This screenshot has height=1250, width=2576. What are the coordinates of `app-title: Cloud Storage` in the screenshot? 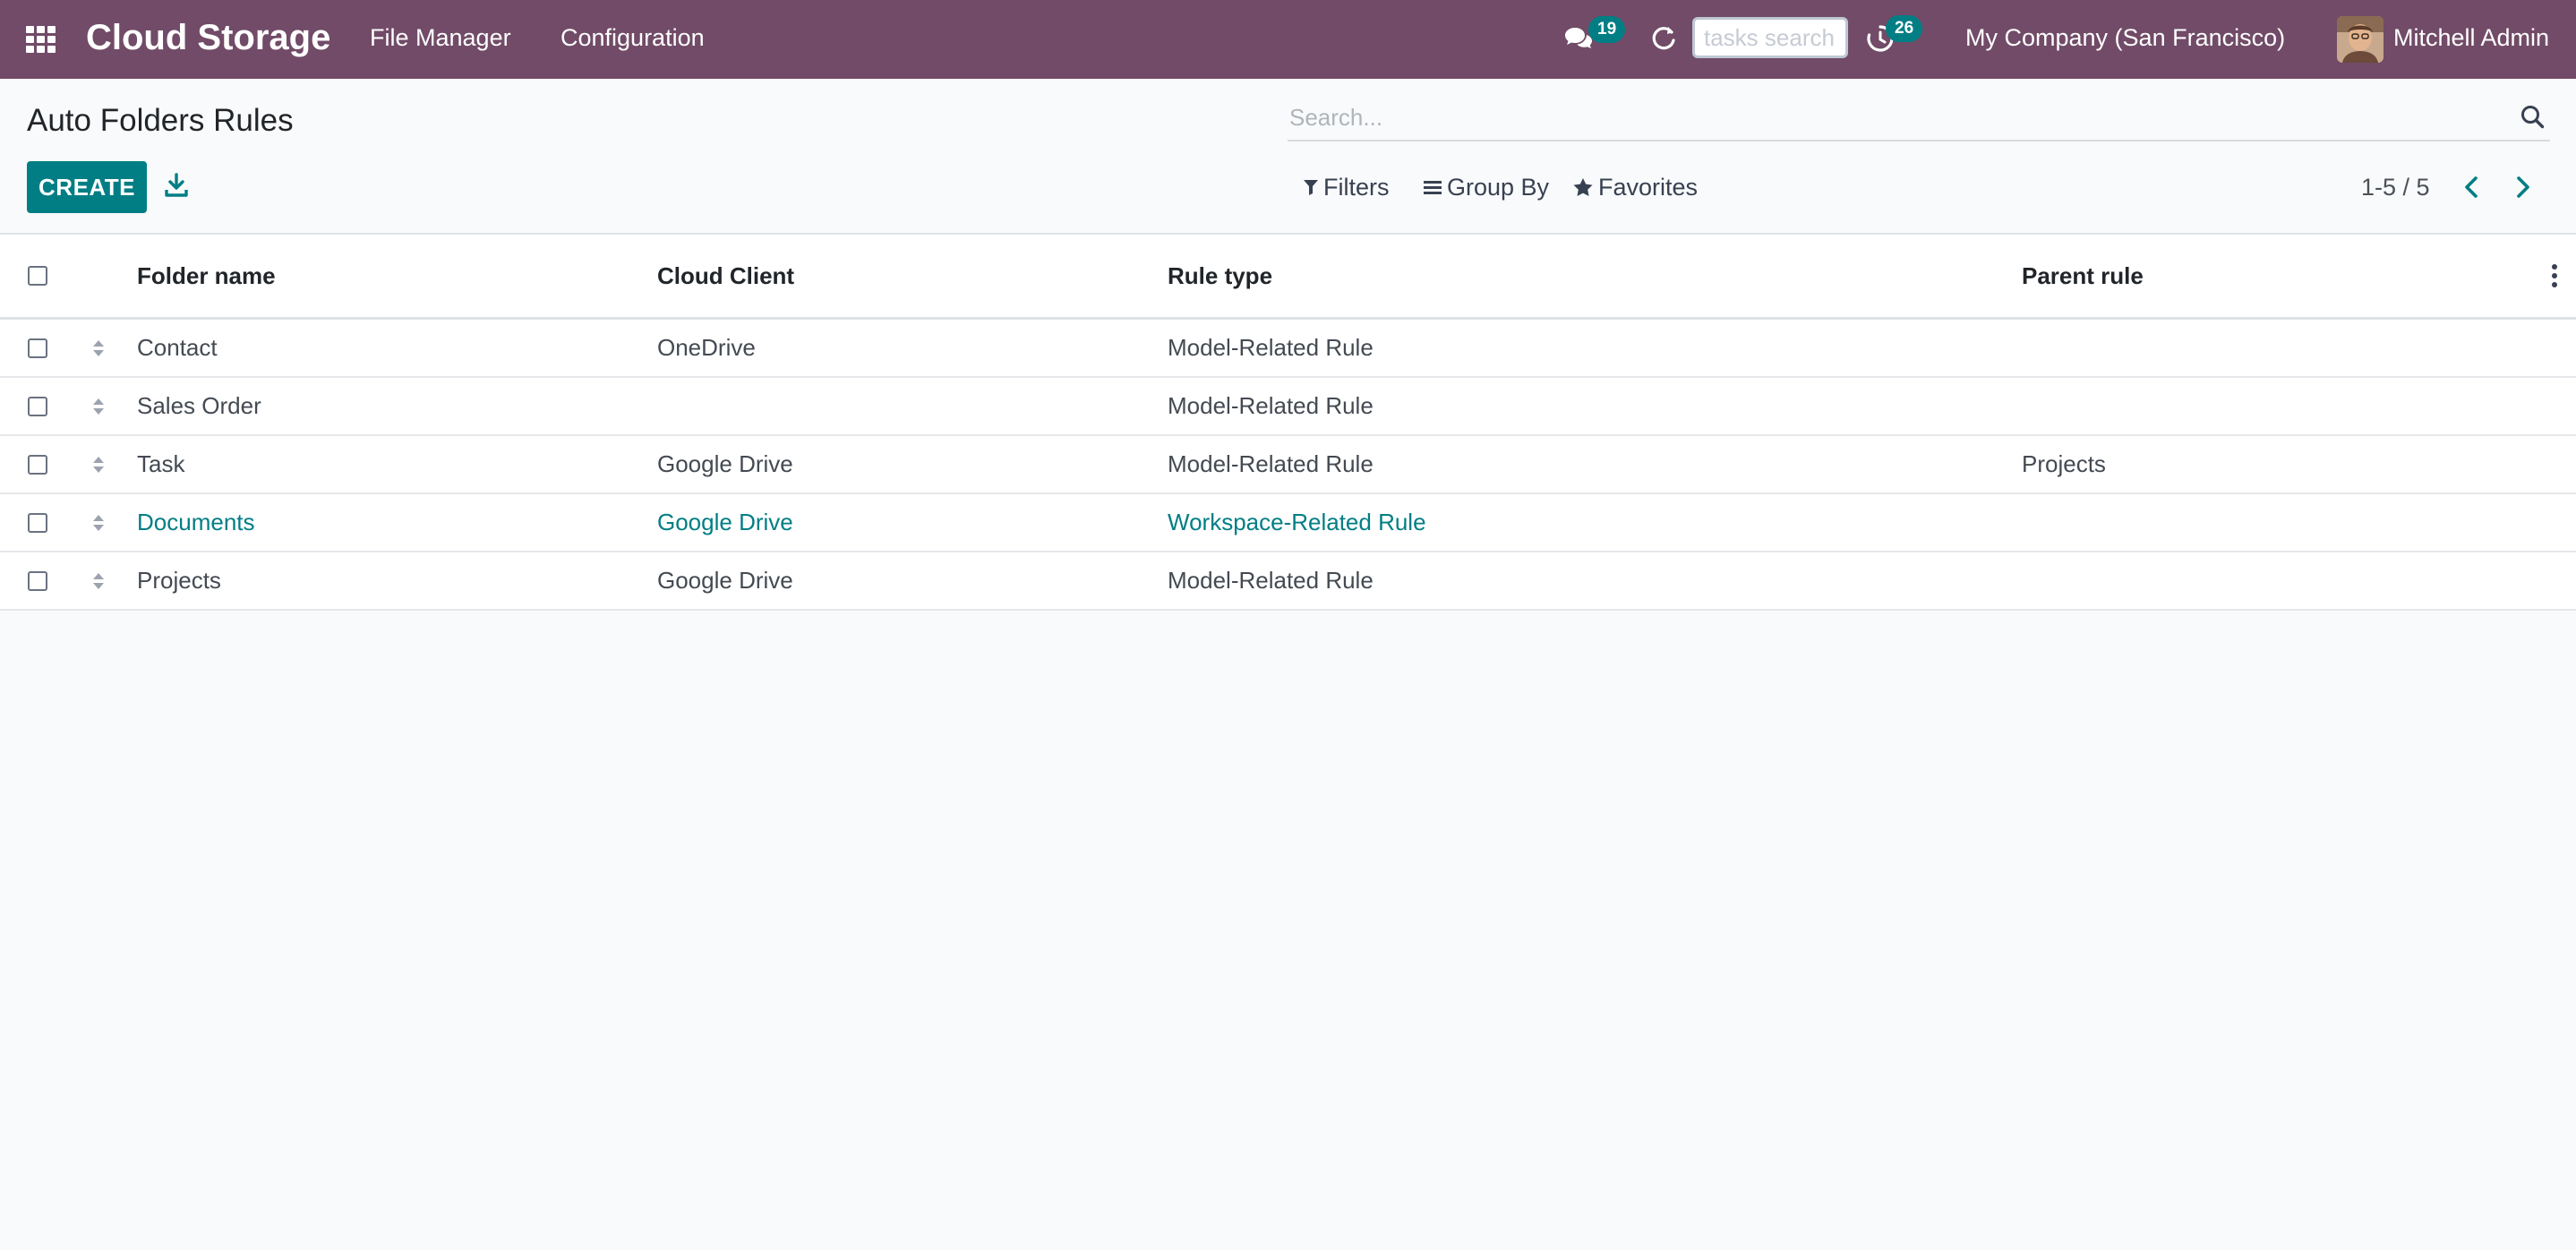 It's located at (208, 37).